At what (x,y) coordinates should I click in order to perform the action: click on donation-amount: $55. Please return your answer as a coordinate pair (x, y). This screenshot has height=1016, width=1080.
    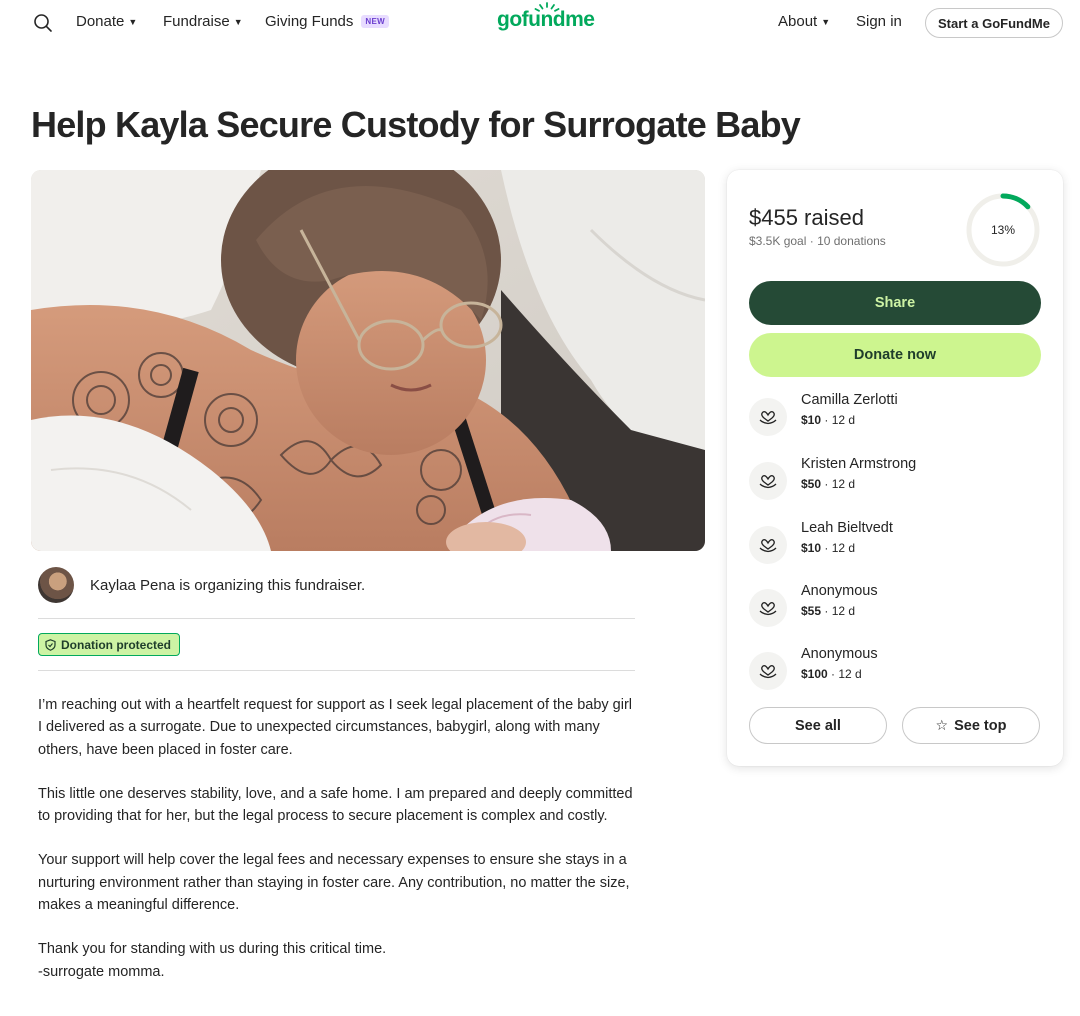
    Looking at the image, I should click on (811, 611).